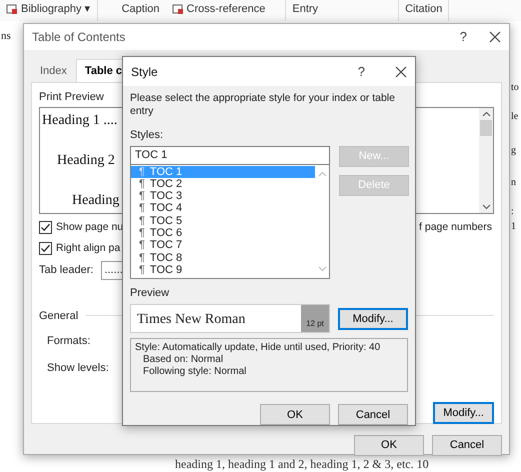  I want to click on label: Print Preview, so click(71, 97).